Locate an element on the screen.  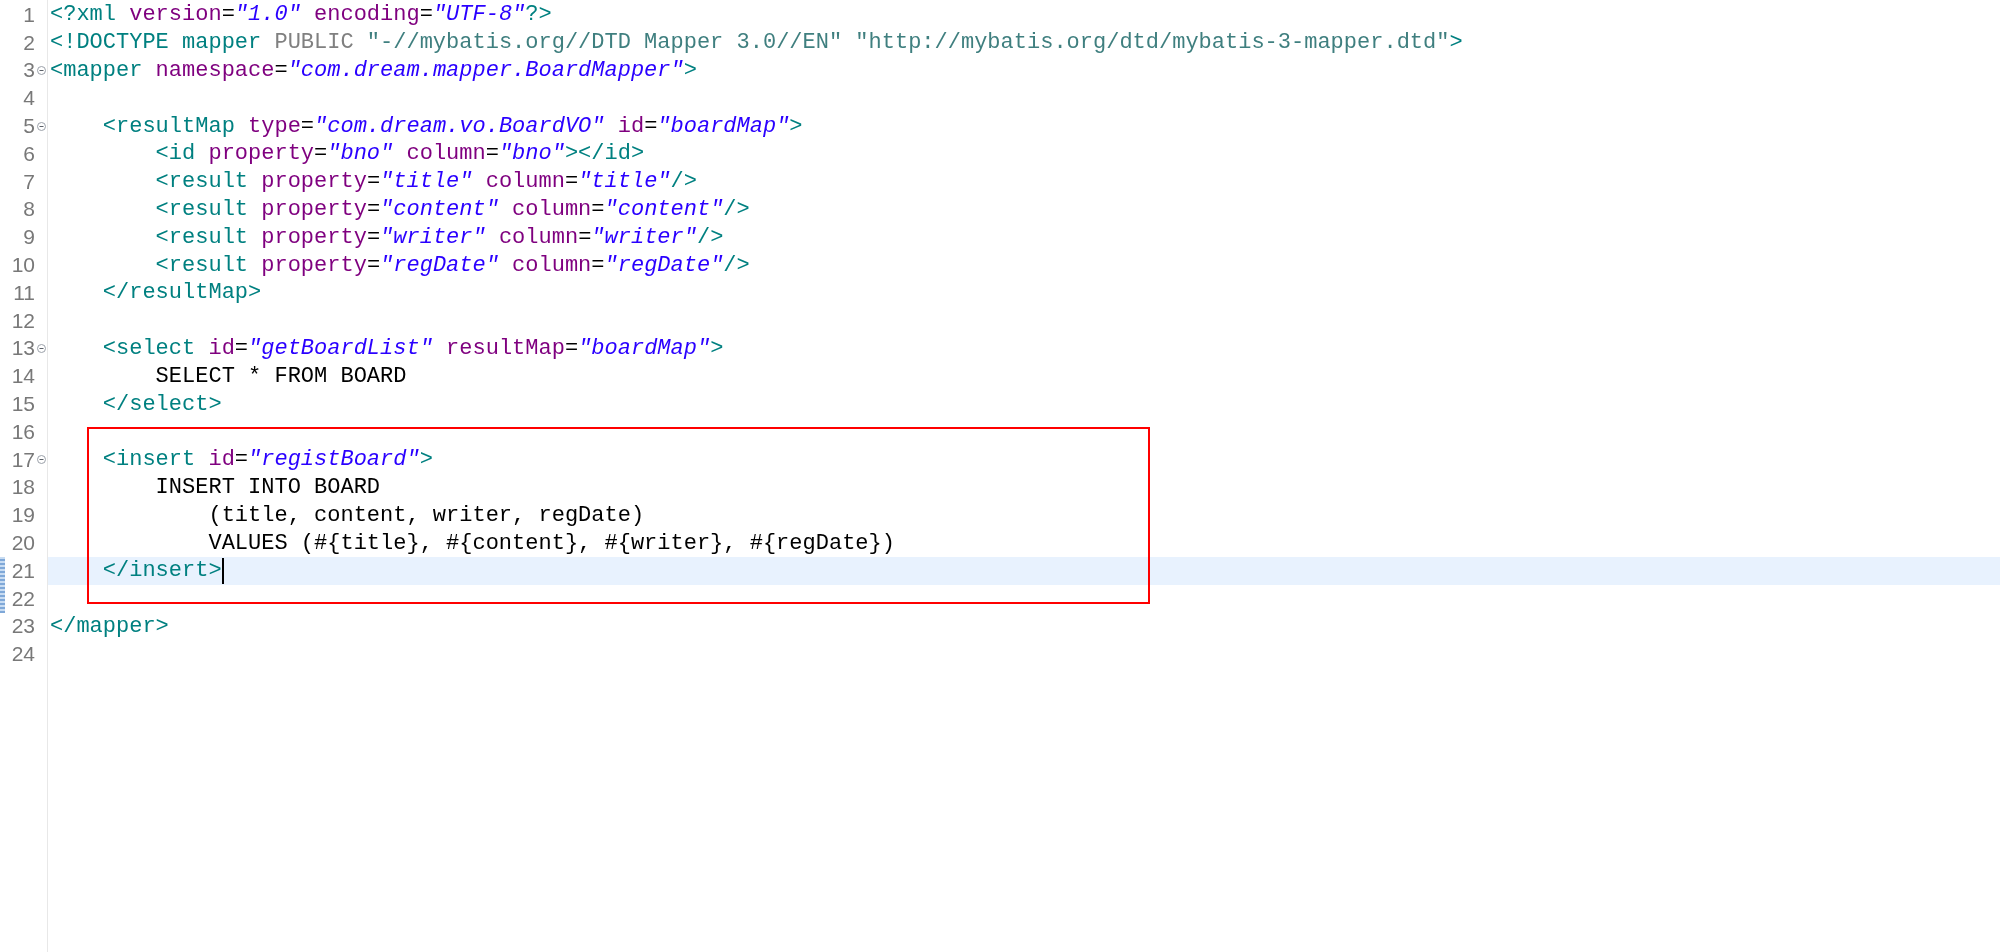
line-number: 4 is located at coordinates (28, 98).